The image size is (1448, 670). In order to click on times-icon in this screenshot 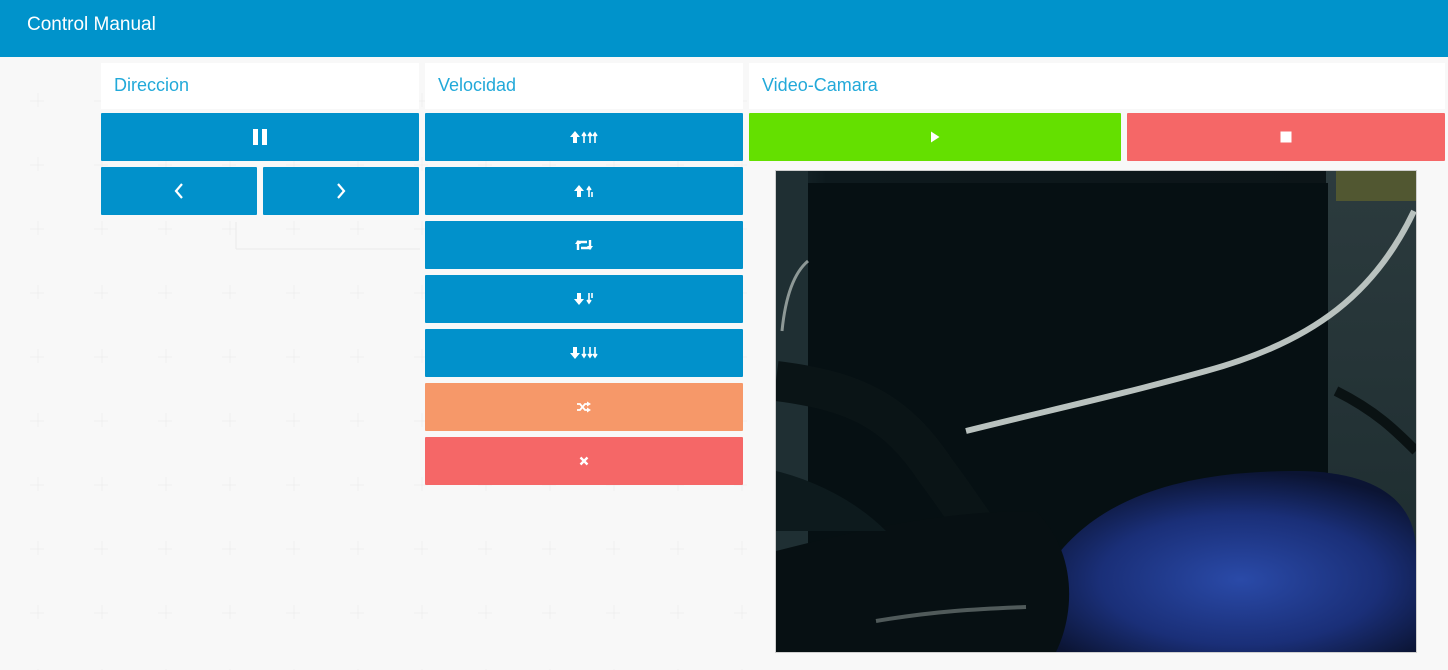, I will do `click(584, 461)`.